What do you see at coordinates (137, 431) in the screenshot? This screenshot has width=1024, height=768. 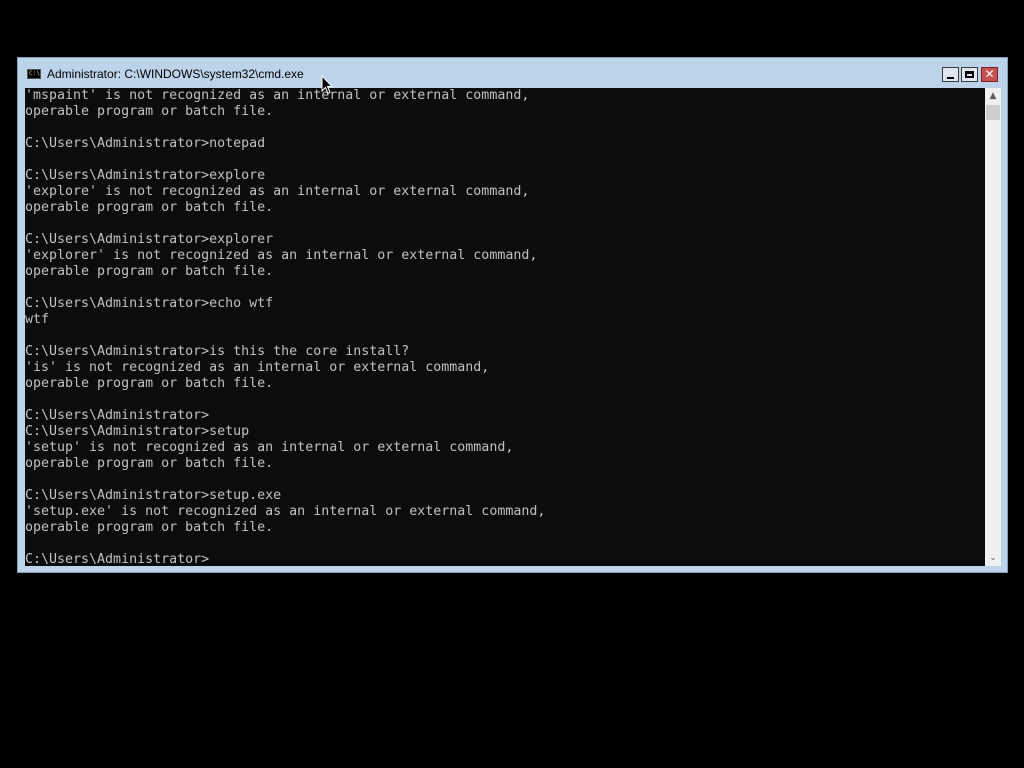 I see `console-line: C:\Users\Administrator>setup` at bounding box center [137, 431].